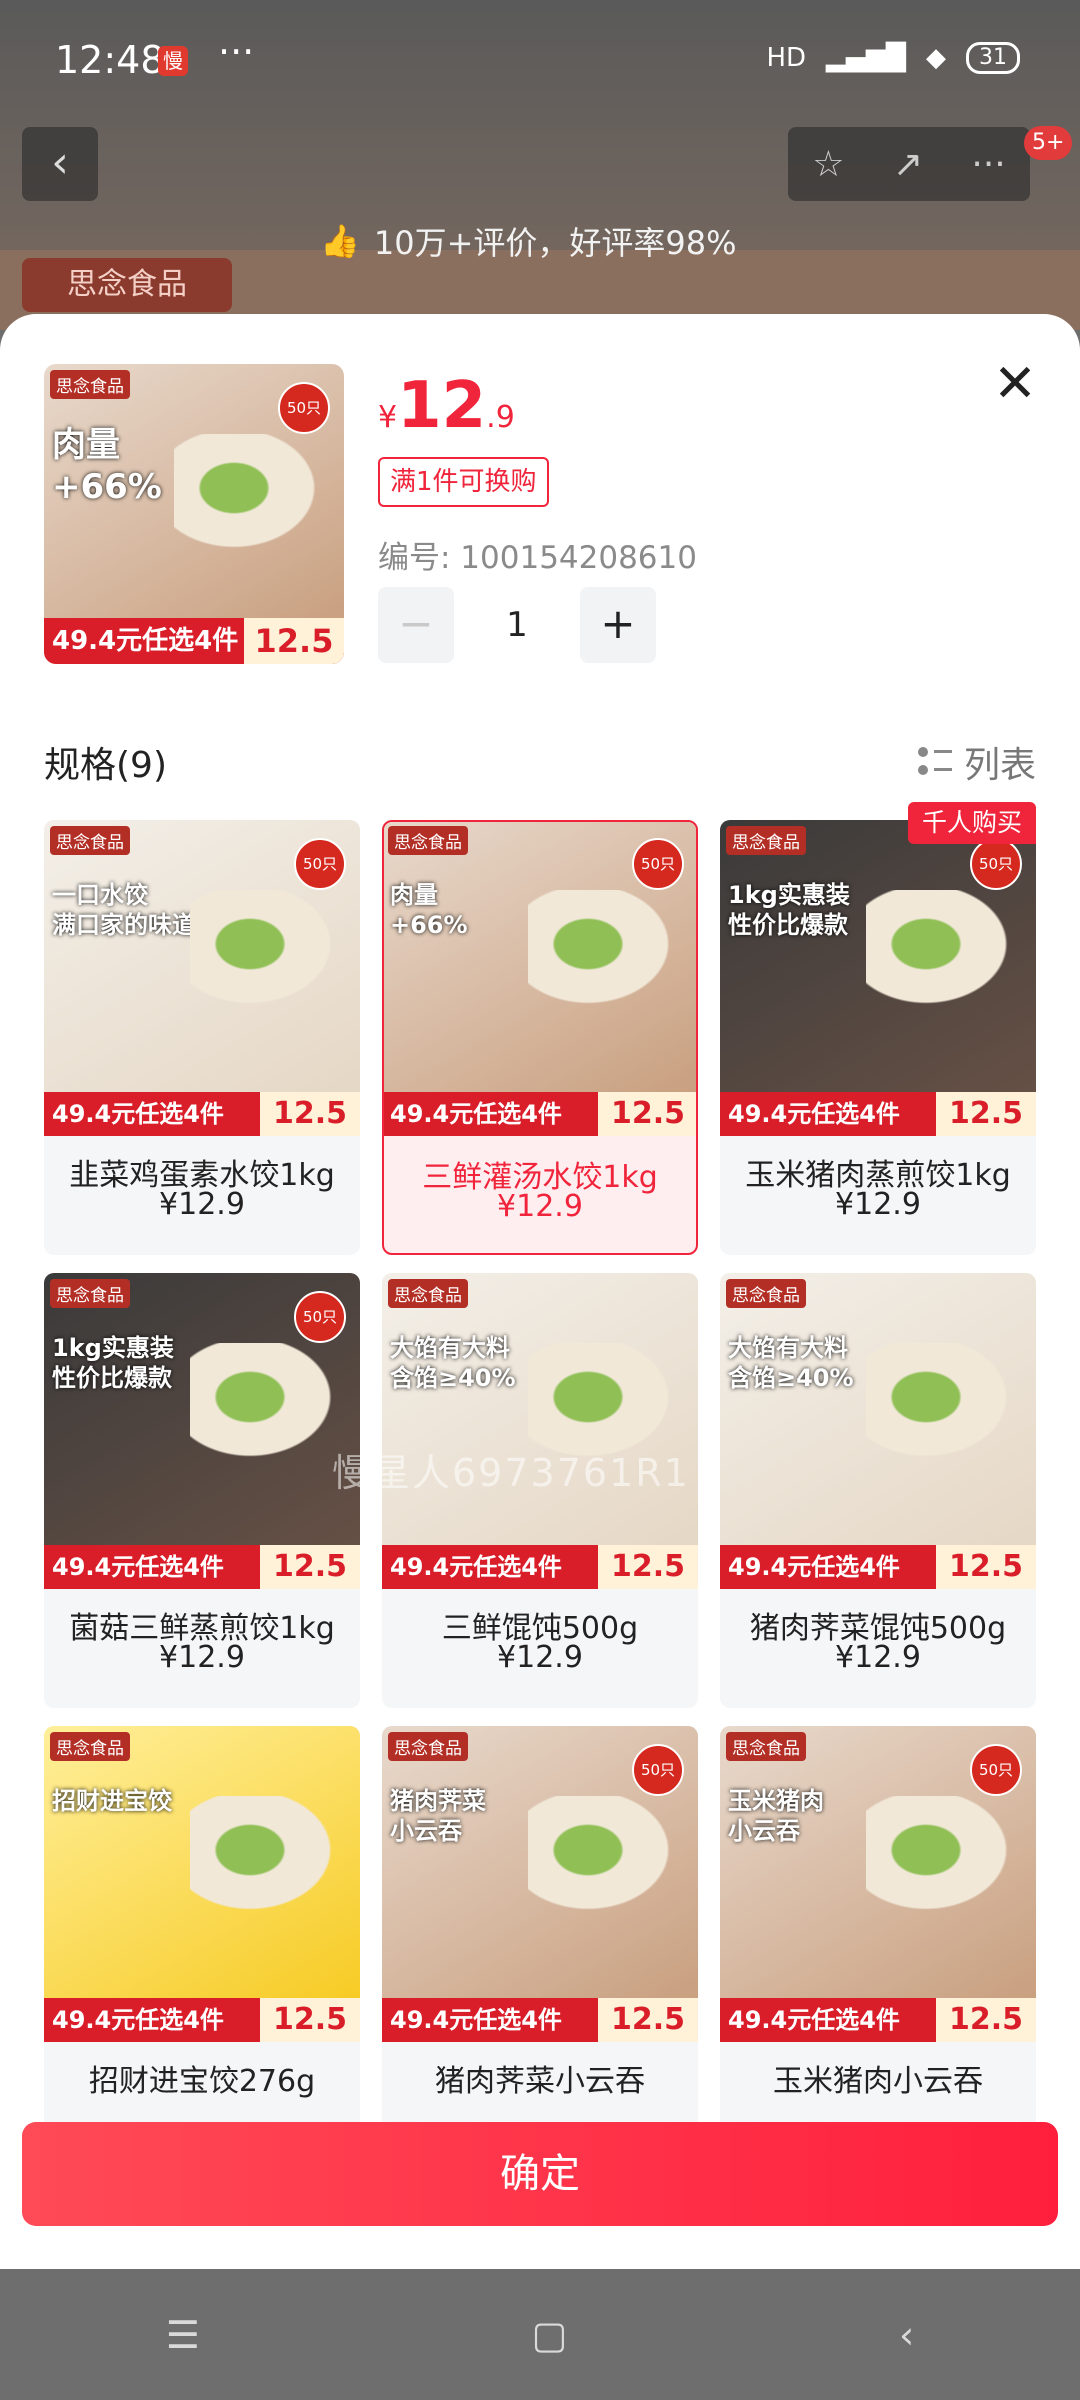 The image size is (1080, 2400). I want to click on product-image: 思念食品 一口水饺 满口家的味道 50只 49.4元任选4件 12.5, so click(202, 978).